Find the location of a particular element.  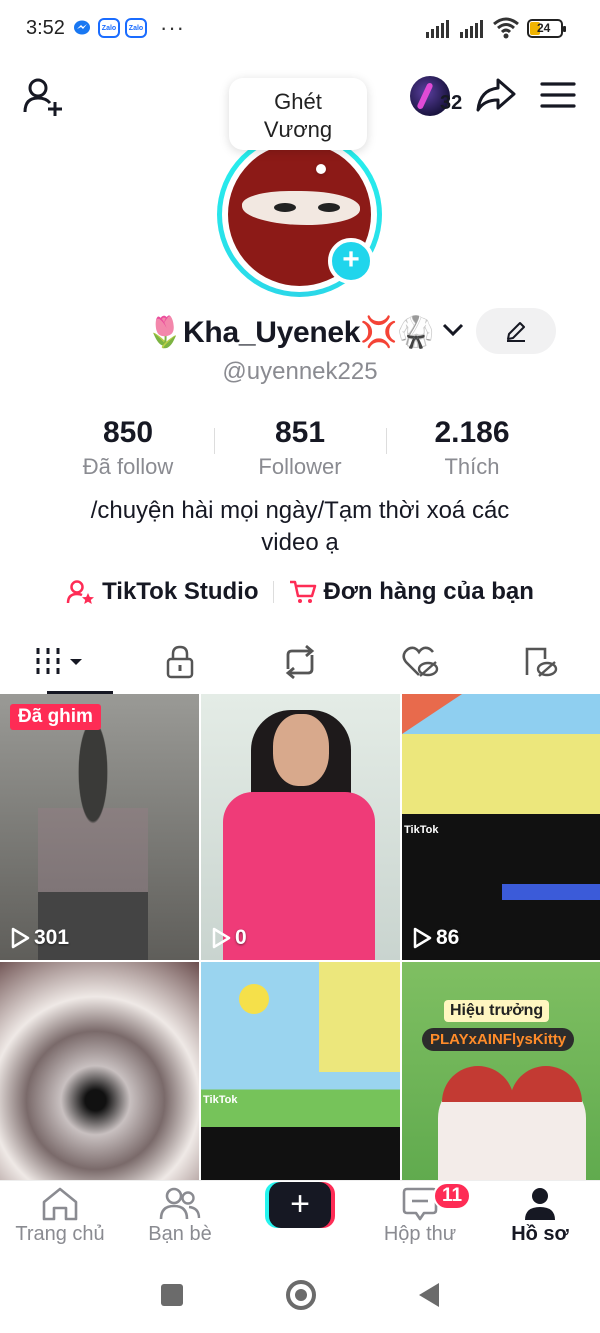

orders-link: Đơn hàng của bạn is located at coordinates (411, 592).